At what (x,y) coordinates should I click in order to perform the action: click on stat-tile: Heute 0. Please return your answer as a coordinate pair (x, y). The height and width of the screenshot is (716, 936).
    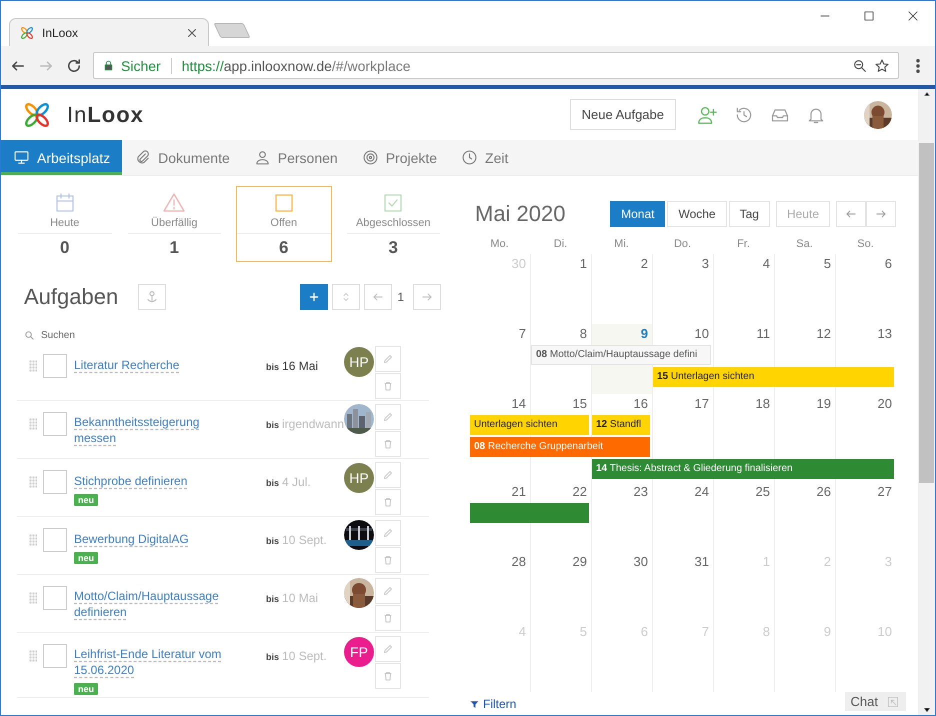
    Looking at the image, I should click on (64, 224).